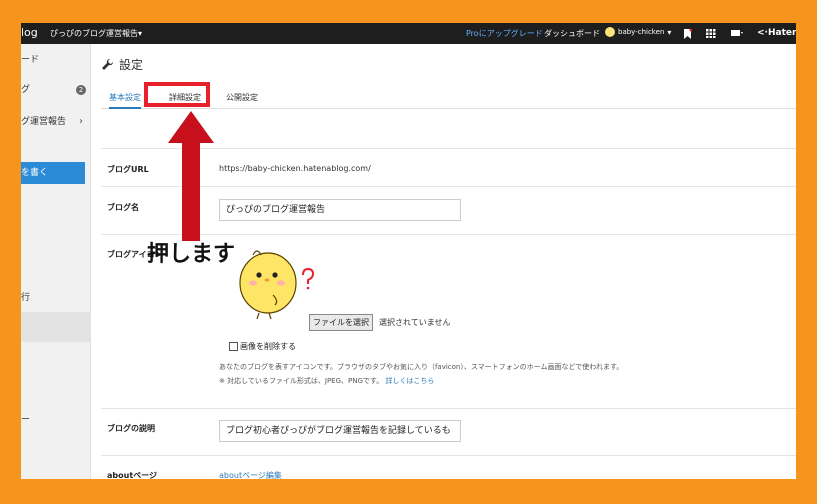 Image resolution: width=817 pixels, height=504 pixels. I want to click on sidebar-item-misc: 行, so click(55, 298).